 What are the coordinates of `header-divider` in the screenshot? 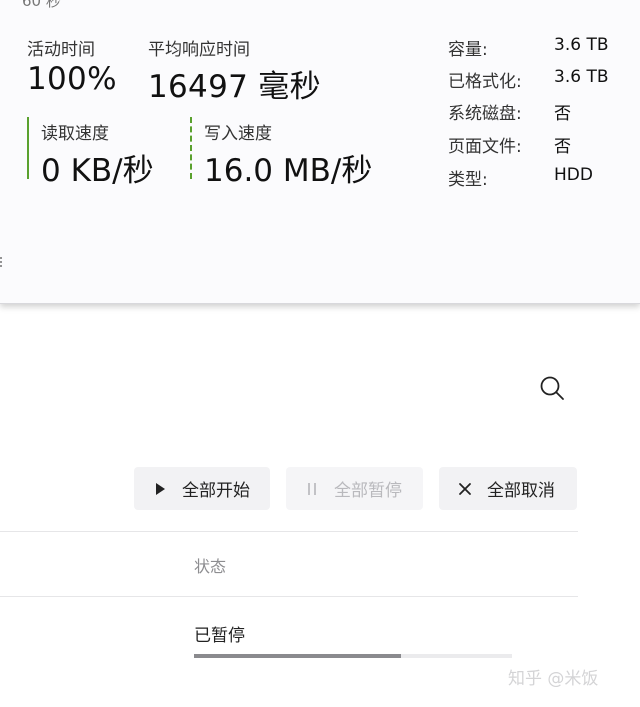 It's located at (289, 596).